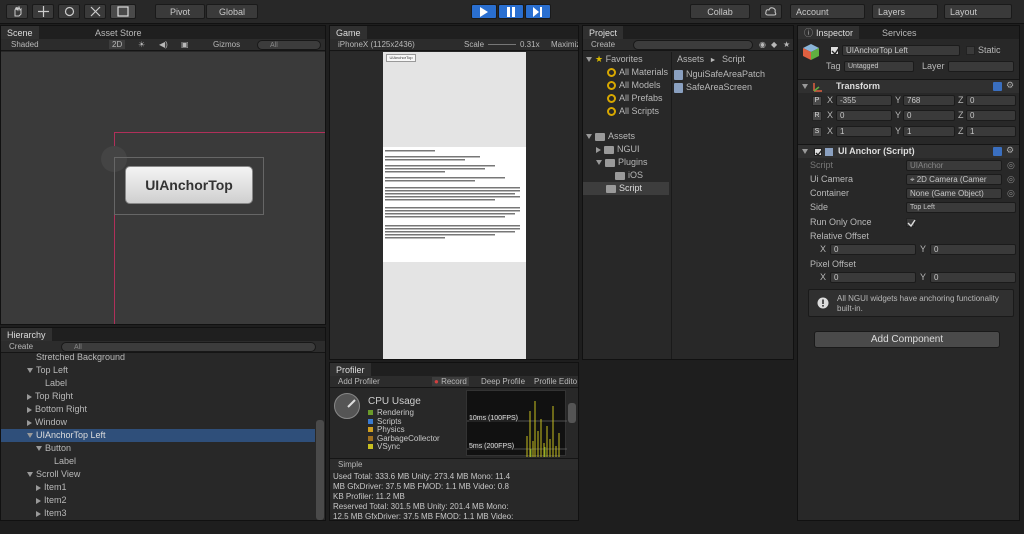  Describe the element at coordinates (43, 11) in the screenshot. I see `move-tool-button` at that location.